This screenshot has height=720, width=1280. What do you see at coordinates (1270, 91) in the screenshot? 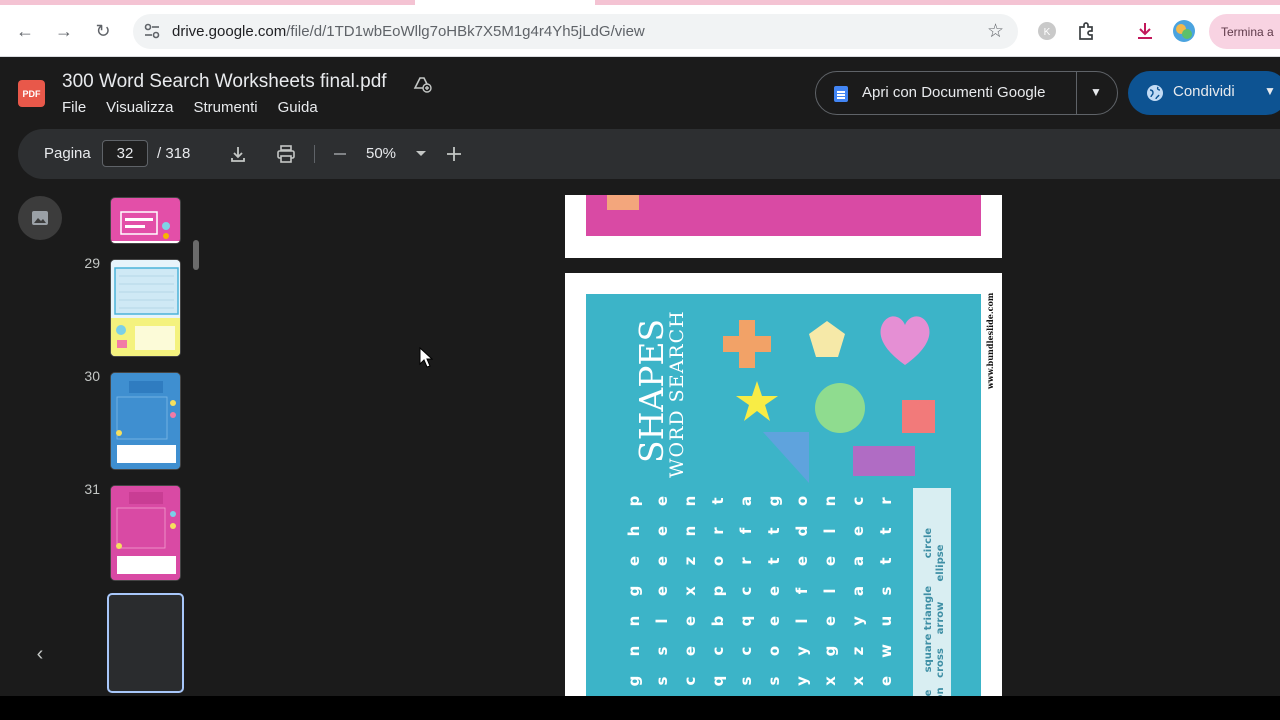
I see `share-chevron-down-icon: ▼` at bounding box center [1270, 91].